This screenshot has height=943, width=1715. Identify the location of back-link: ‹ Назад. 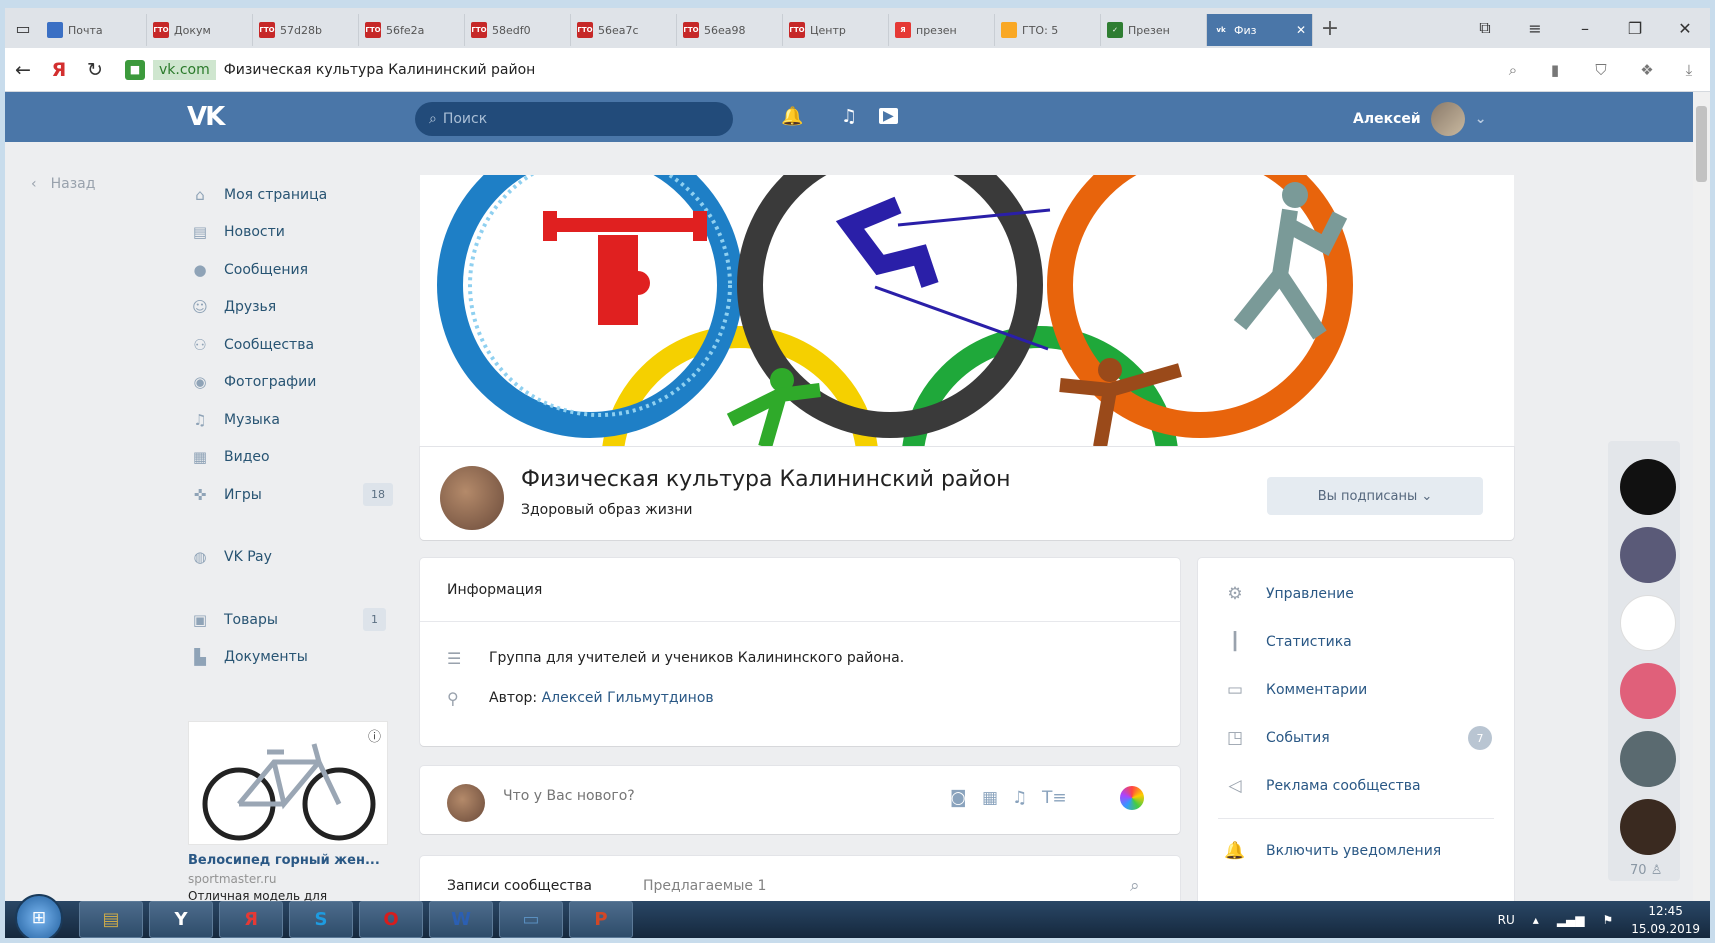
(63, 184).